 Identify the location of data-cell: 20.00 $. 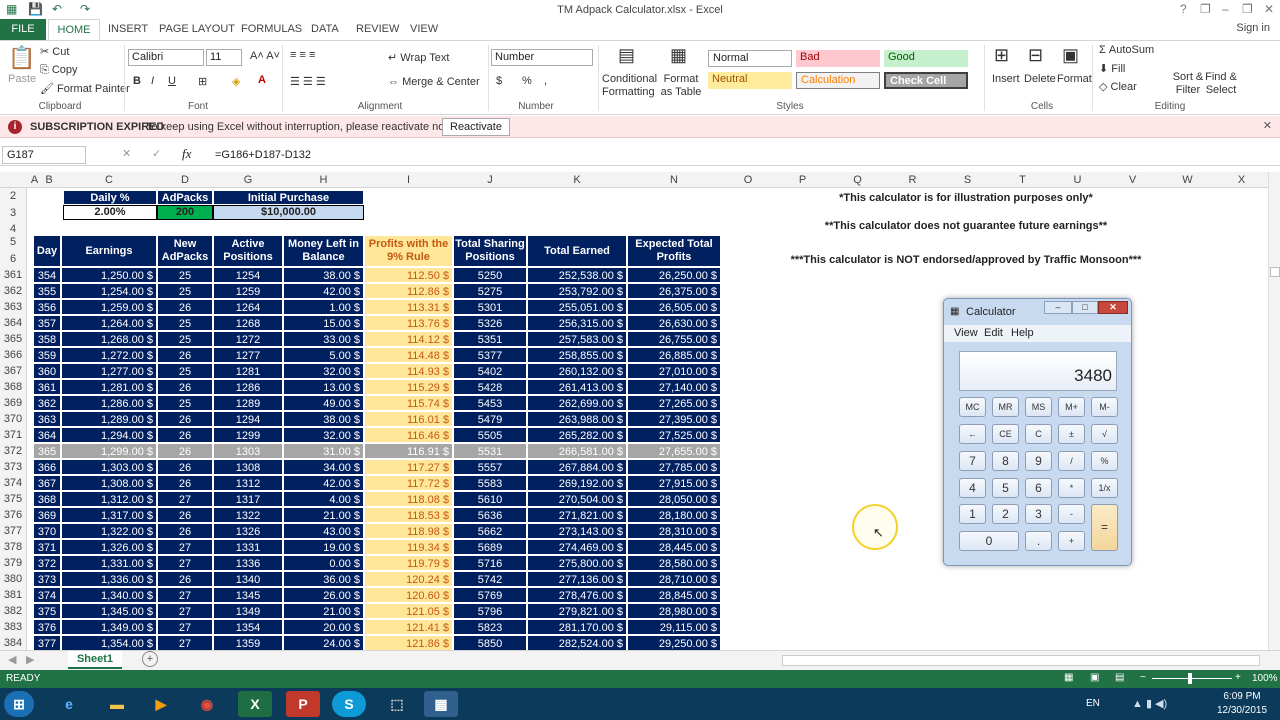
(323, 627).